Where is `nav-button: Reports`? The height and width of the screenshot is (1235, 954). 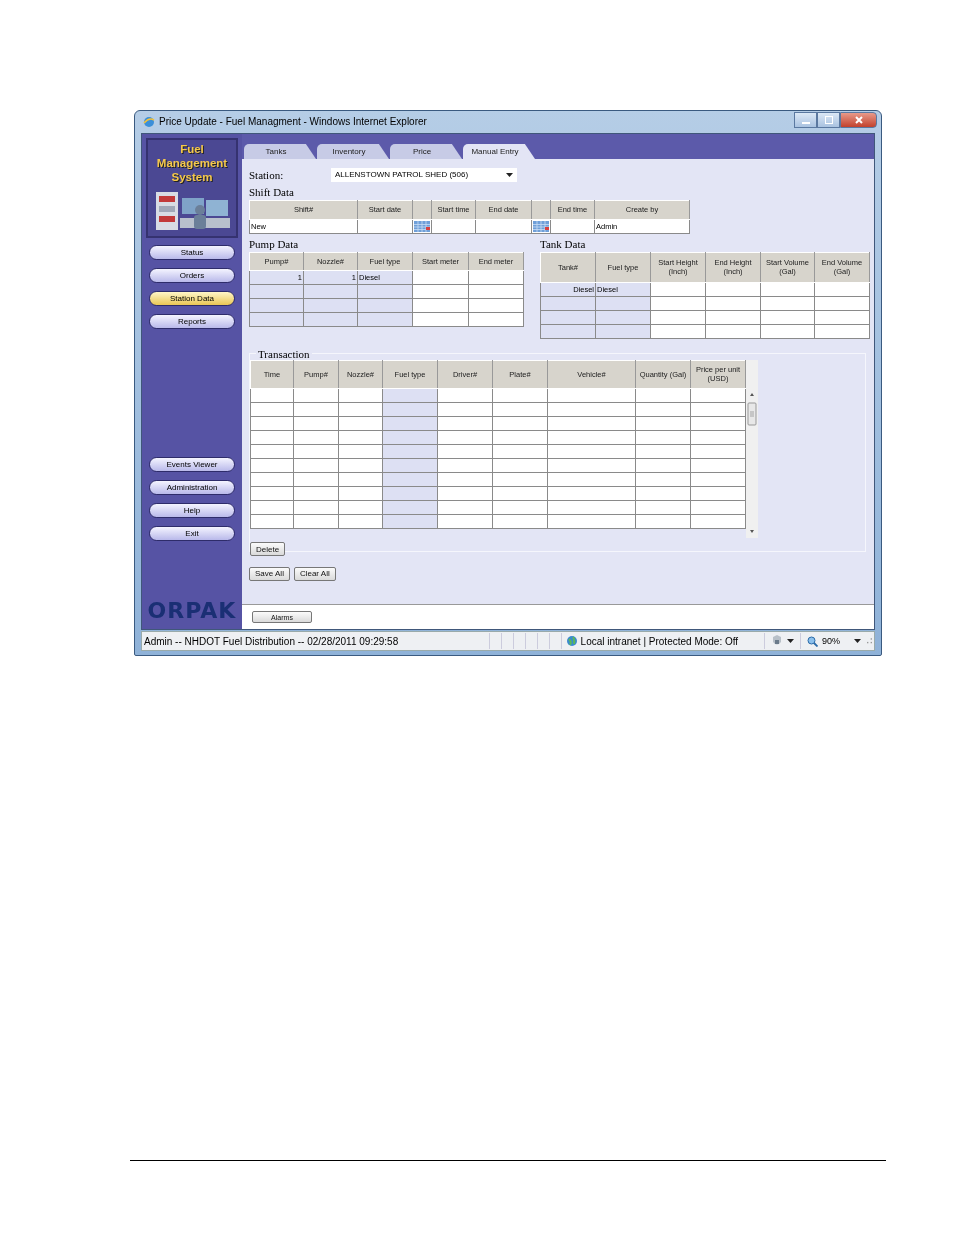 nav-button: Reports is located at coordinates (192, 321).